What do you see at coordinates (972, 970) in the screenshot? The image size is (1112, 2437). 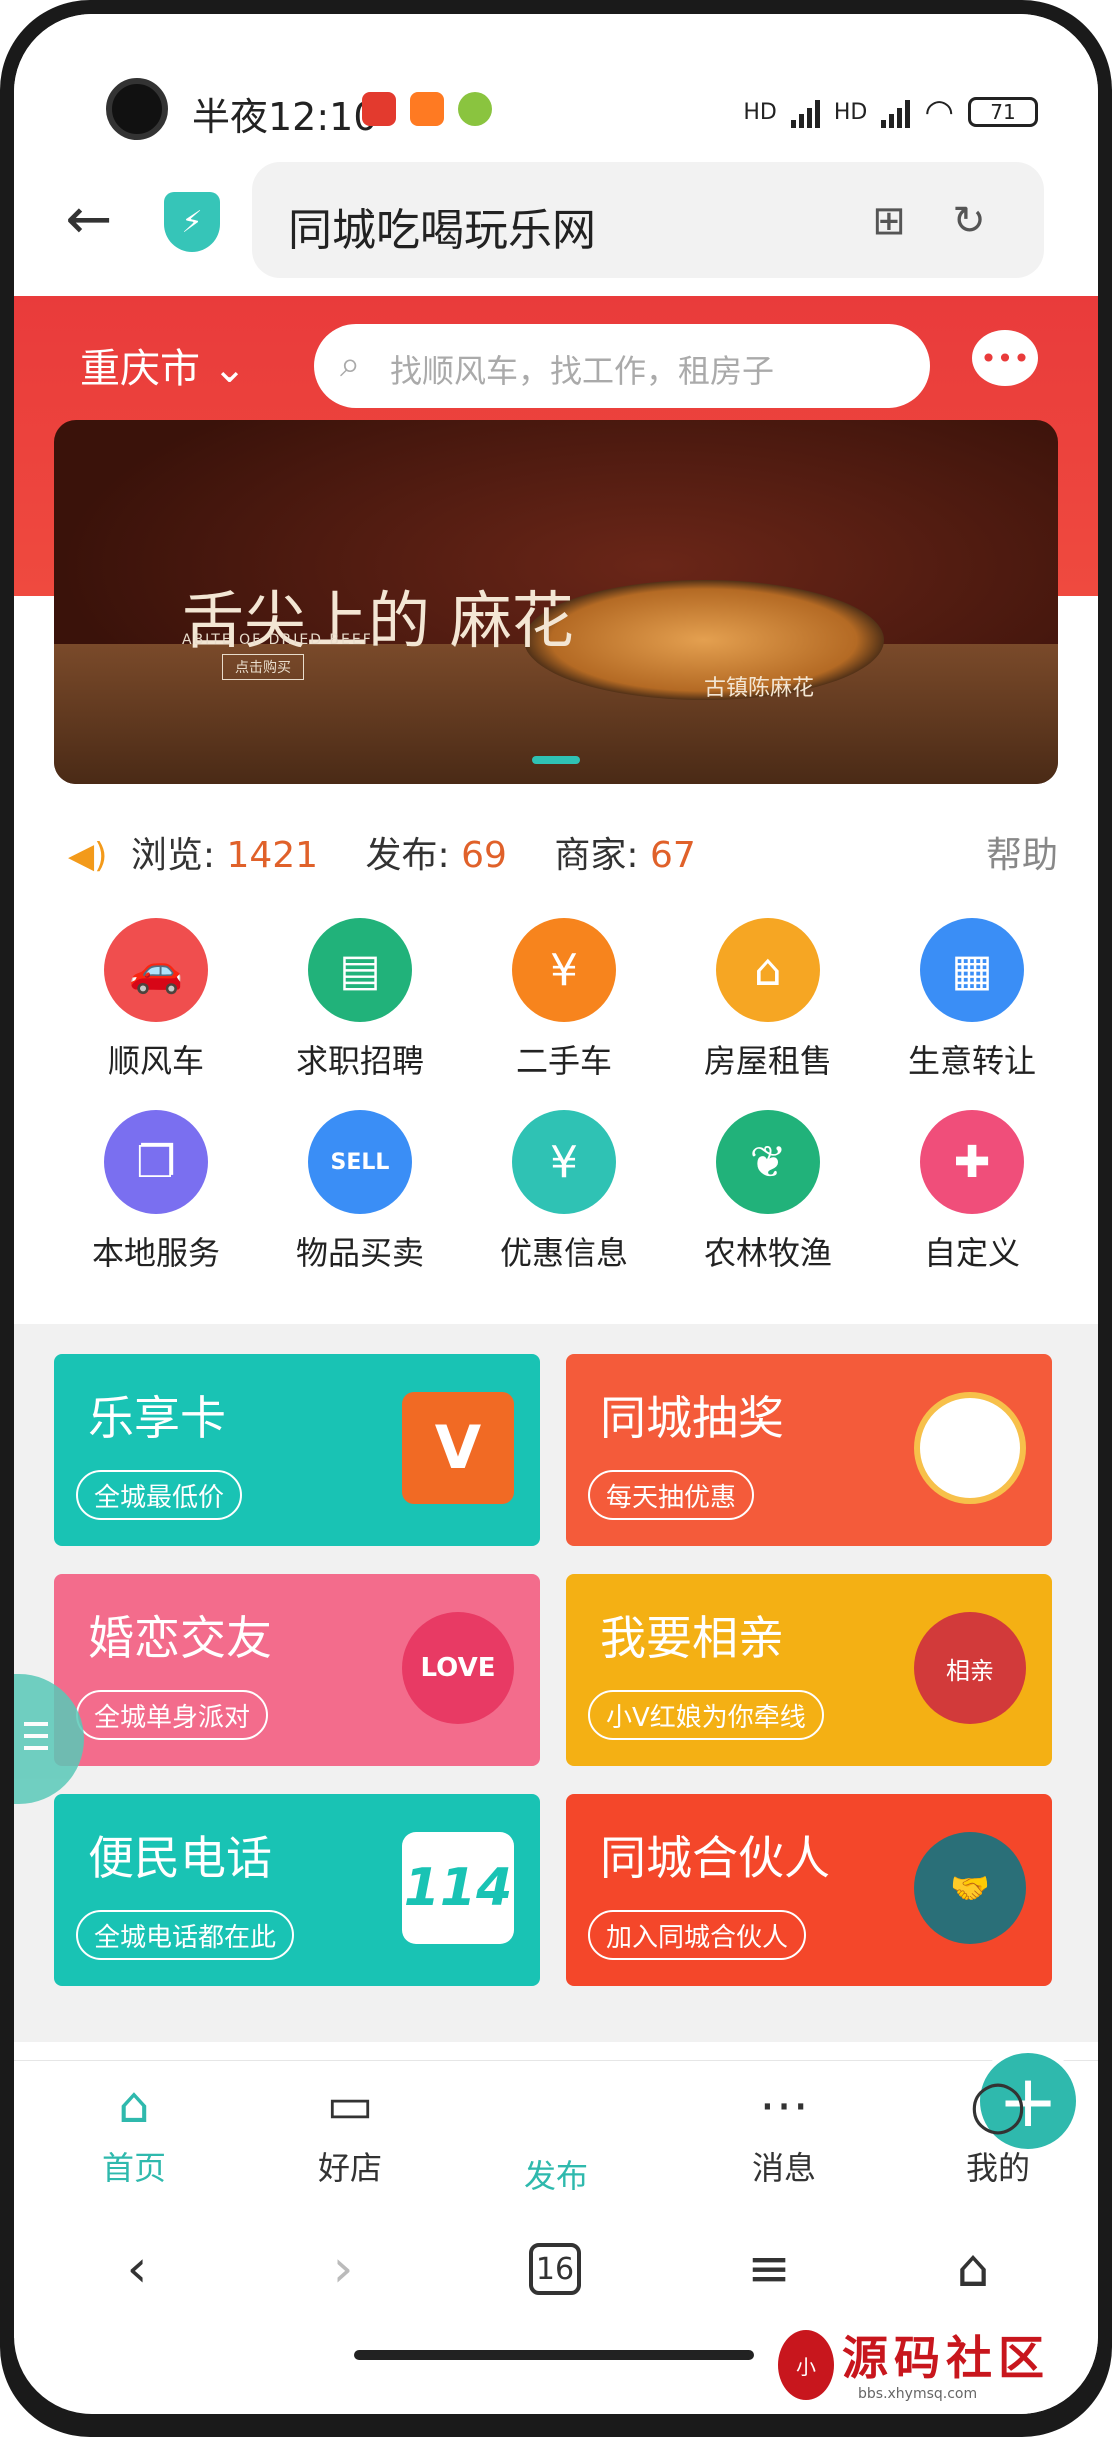 I see `store-icon: ▦` at bounding box center [972, 970].